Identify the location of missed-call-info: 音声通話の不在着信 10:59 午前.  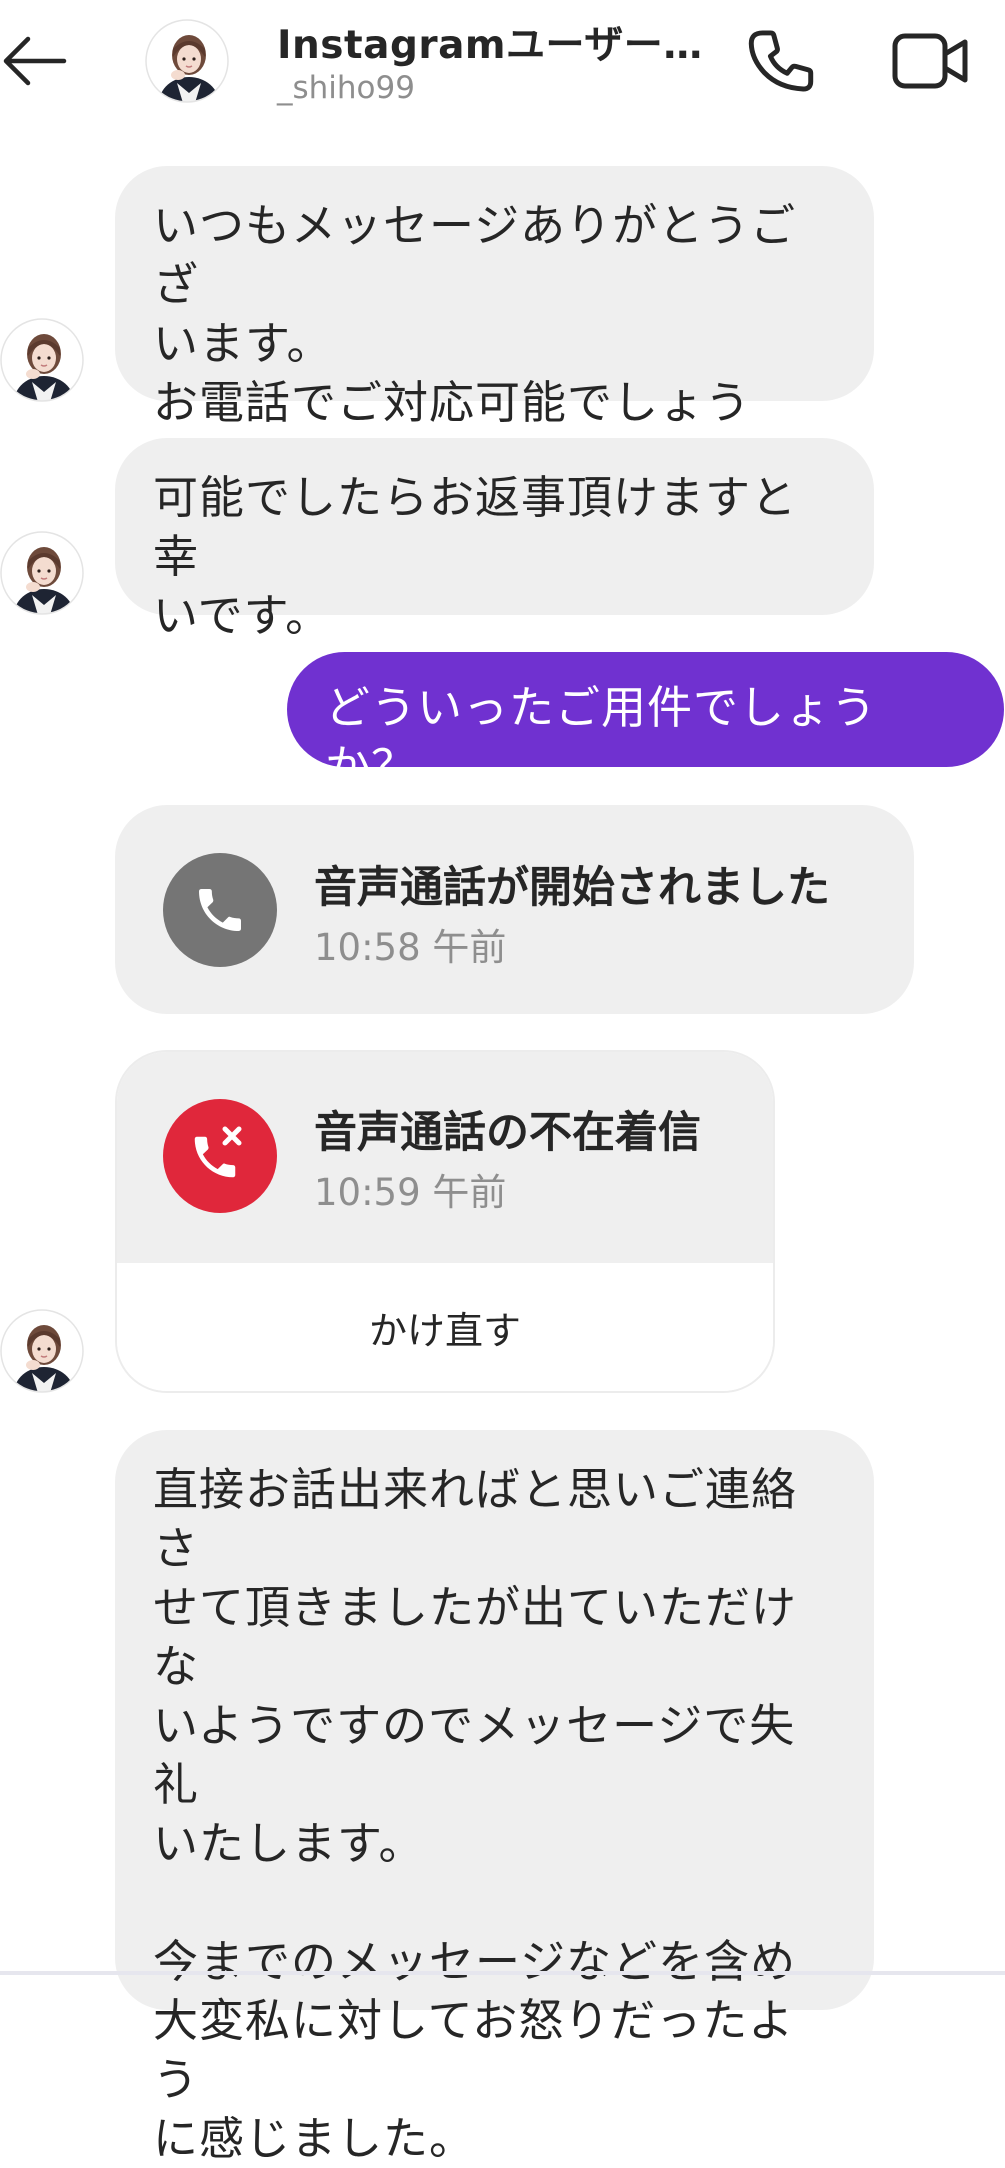
(445, 1157).